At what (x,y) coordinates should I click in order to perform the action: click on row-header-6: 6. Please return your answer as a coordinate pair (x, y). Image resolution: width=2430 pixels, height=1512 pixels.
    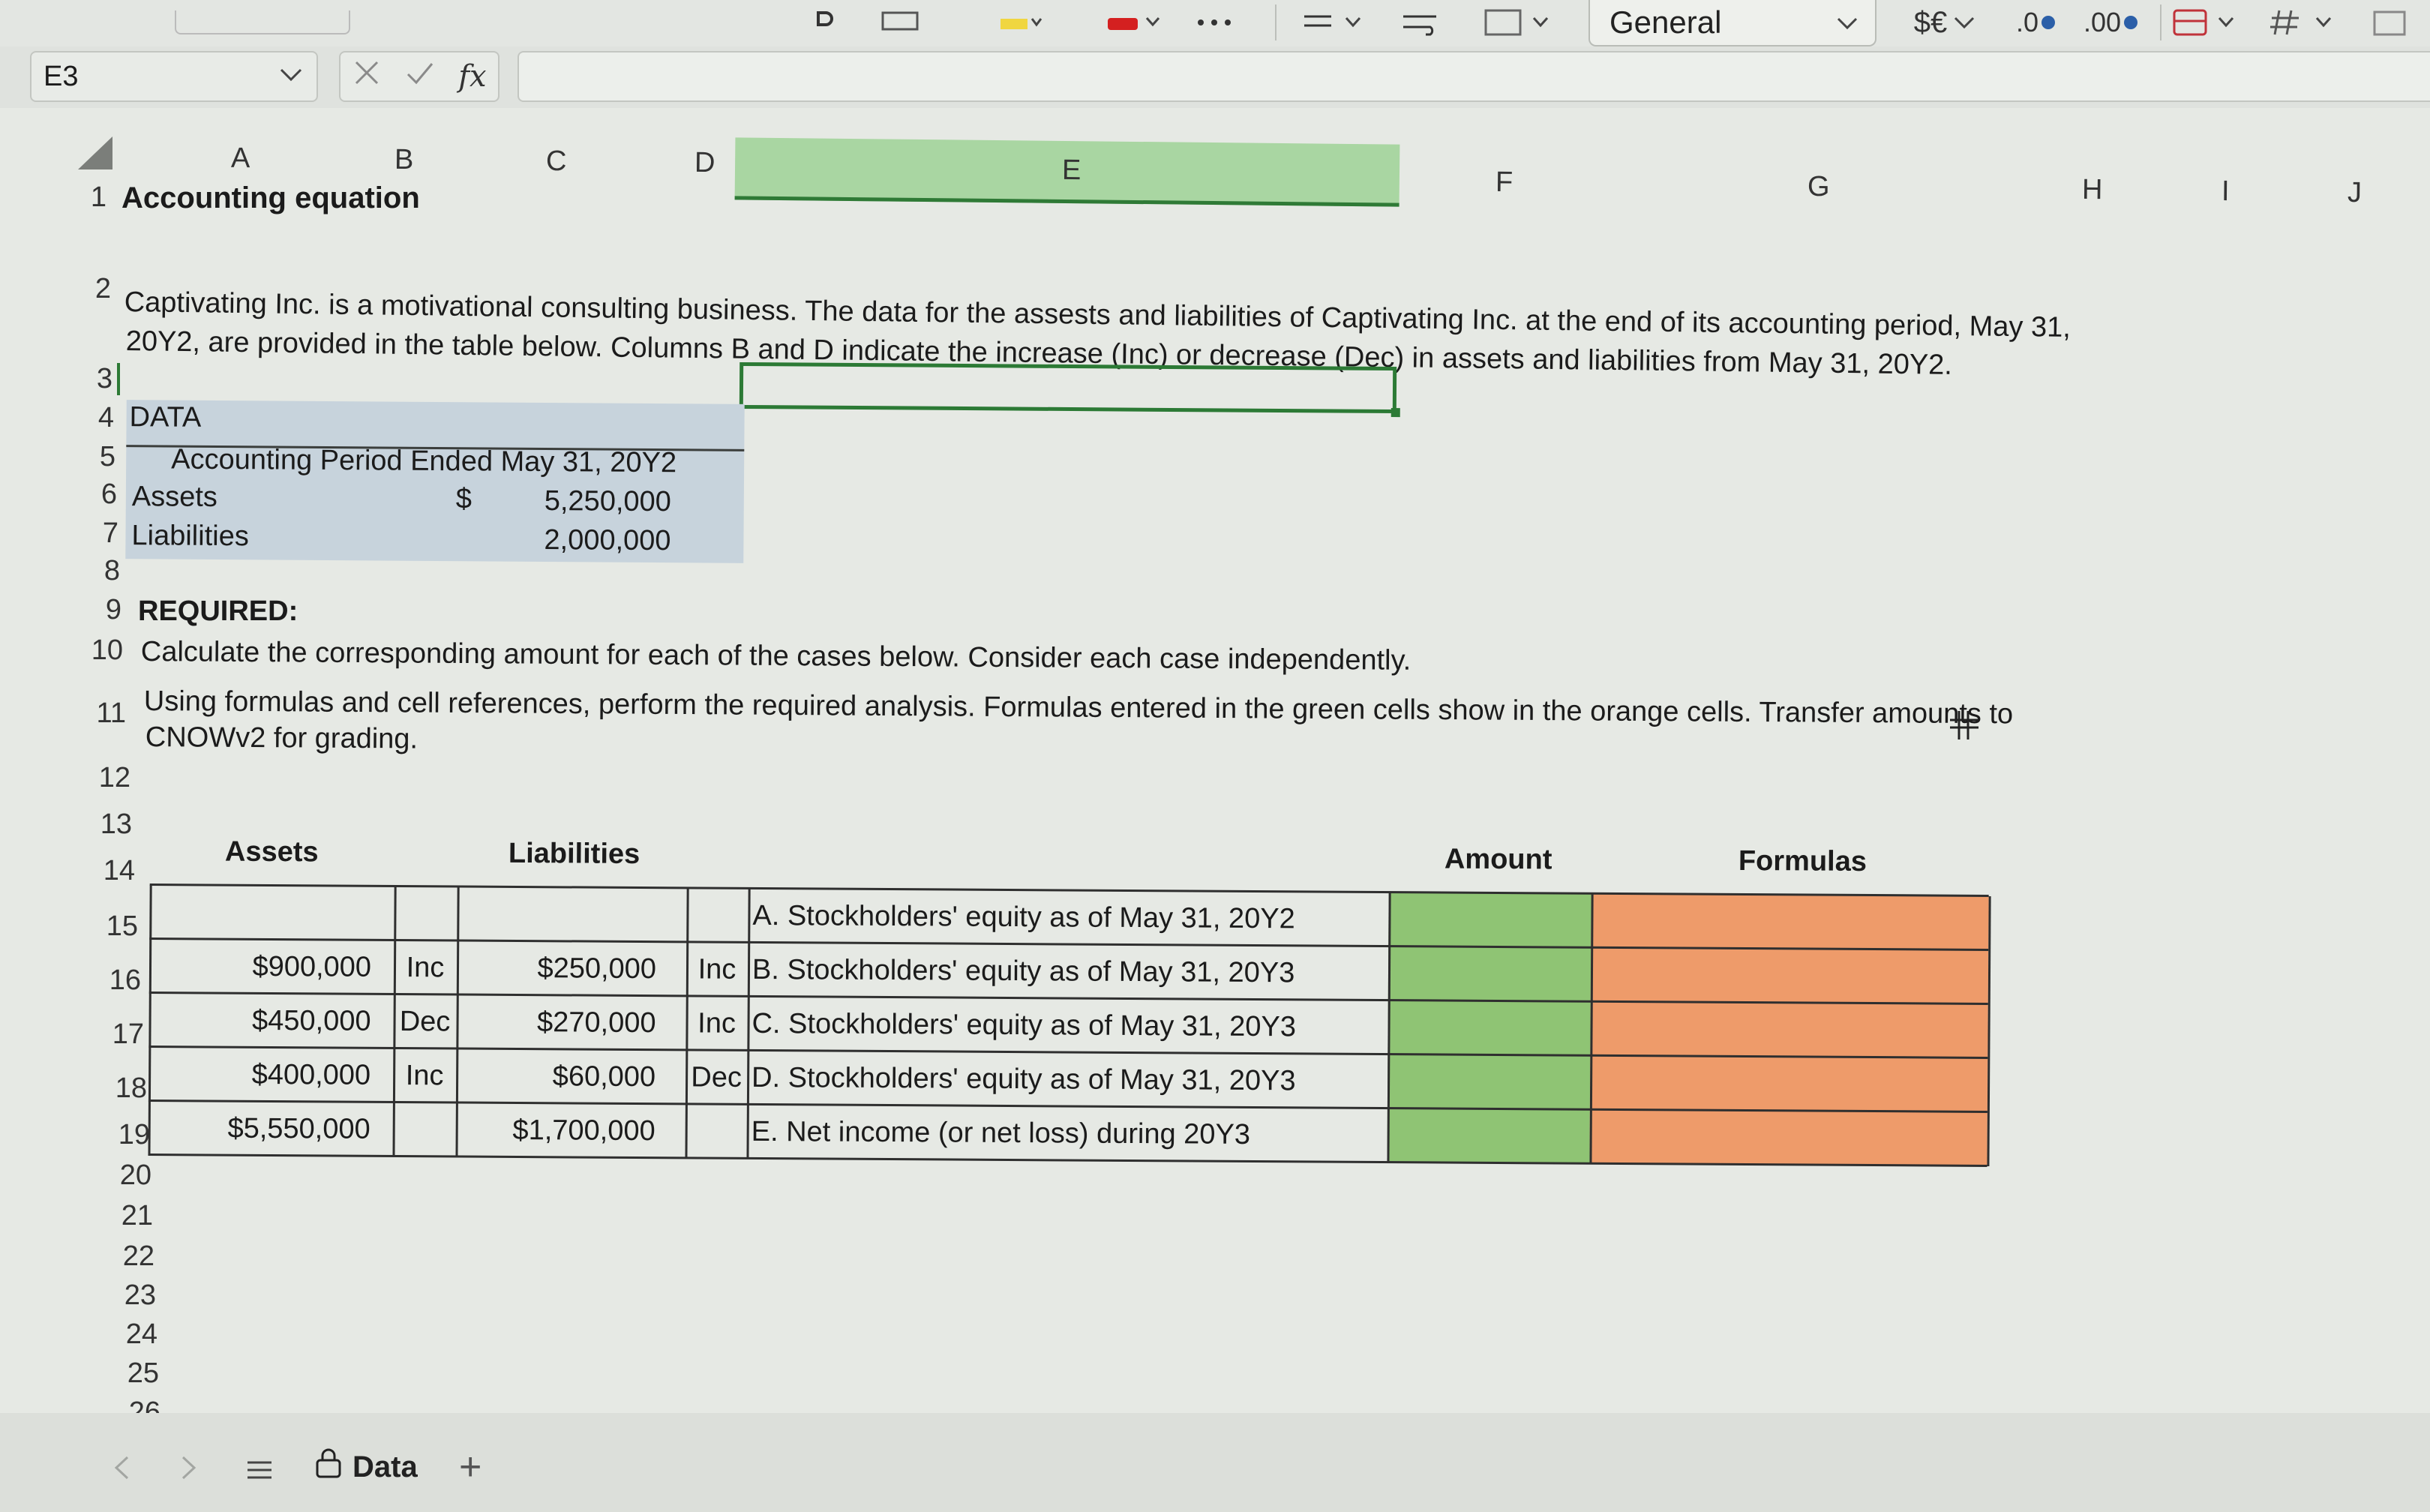
    Looking at the image, I should click on (90, 494).